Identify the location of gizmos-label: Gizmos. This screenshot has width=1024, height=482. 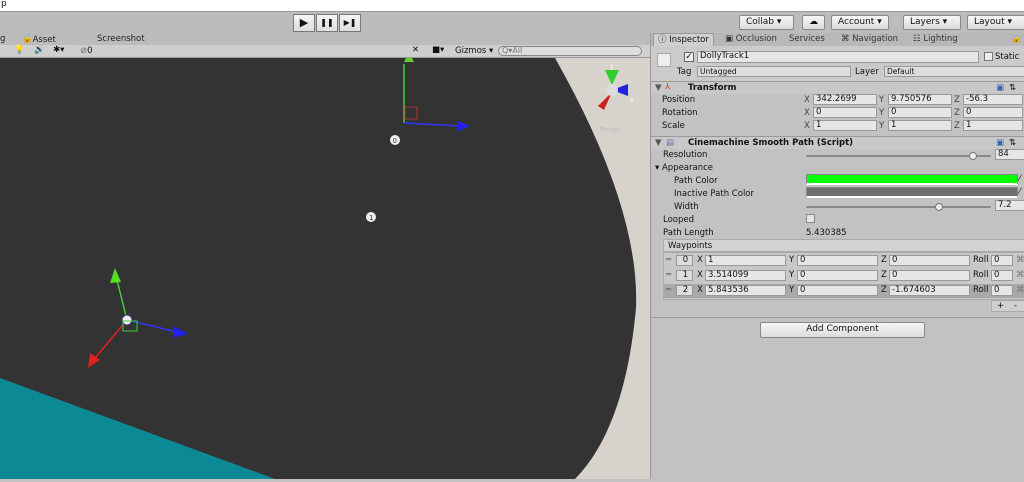
(471, 51).